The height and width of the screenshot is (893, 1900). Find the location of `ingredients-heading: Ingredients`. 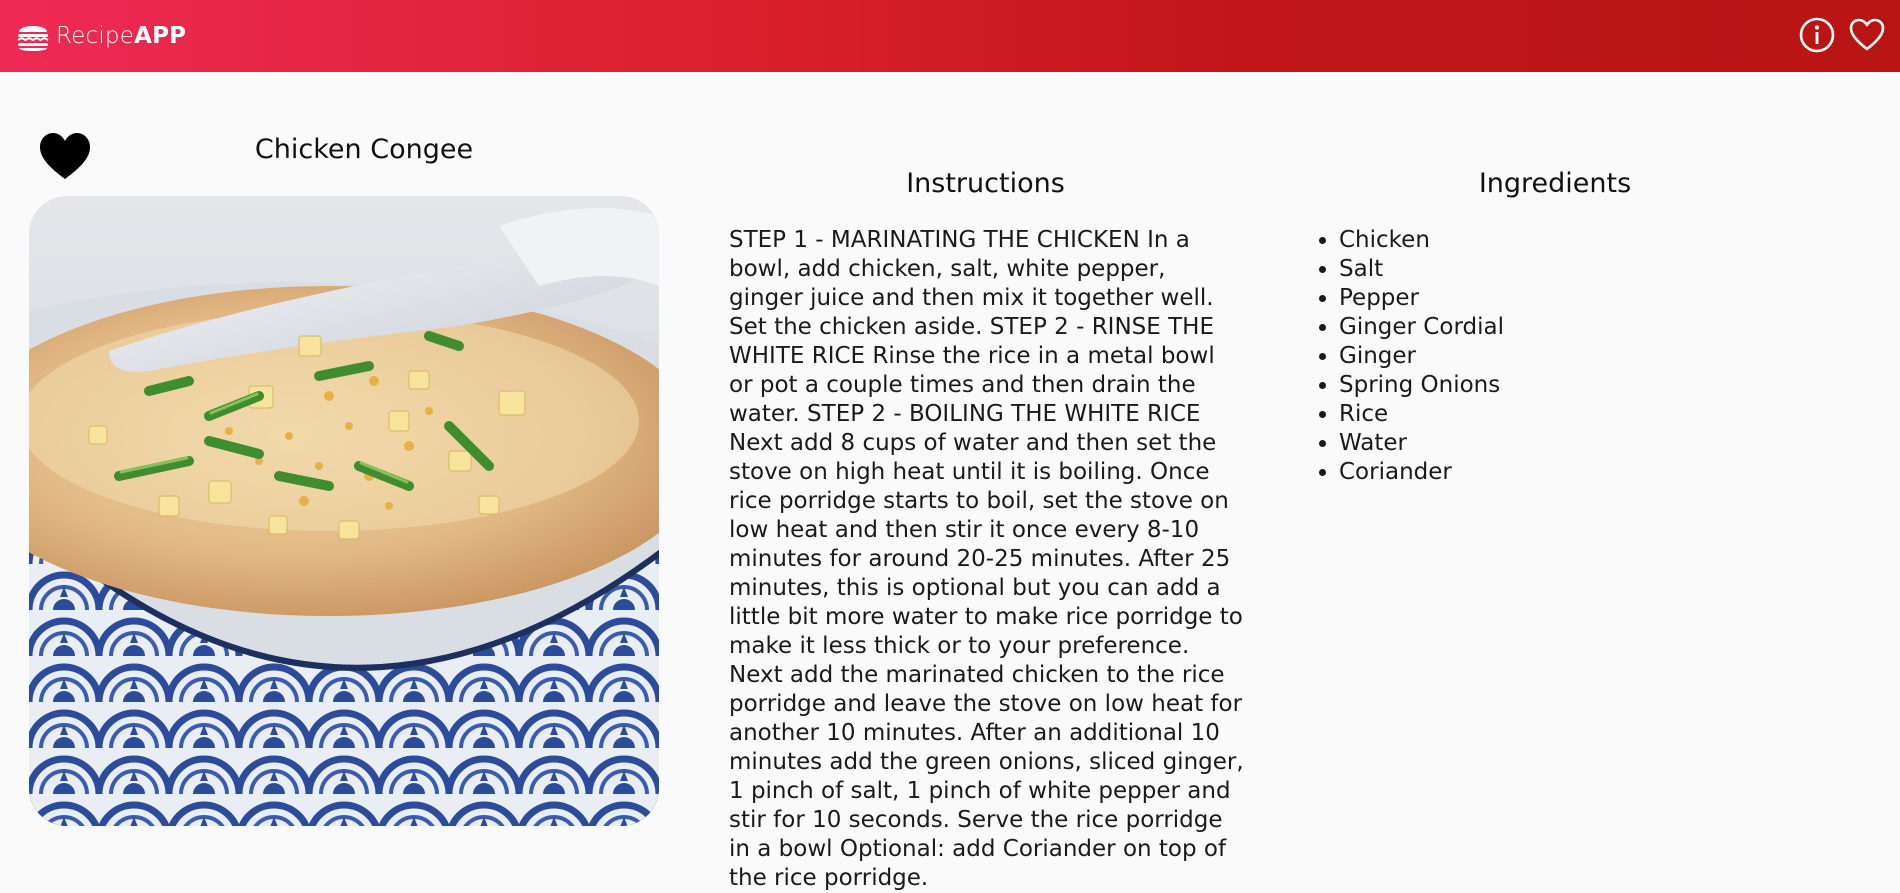

ingredients-heading: Ingredients is located at coordinates (1555, 183).